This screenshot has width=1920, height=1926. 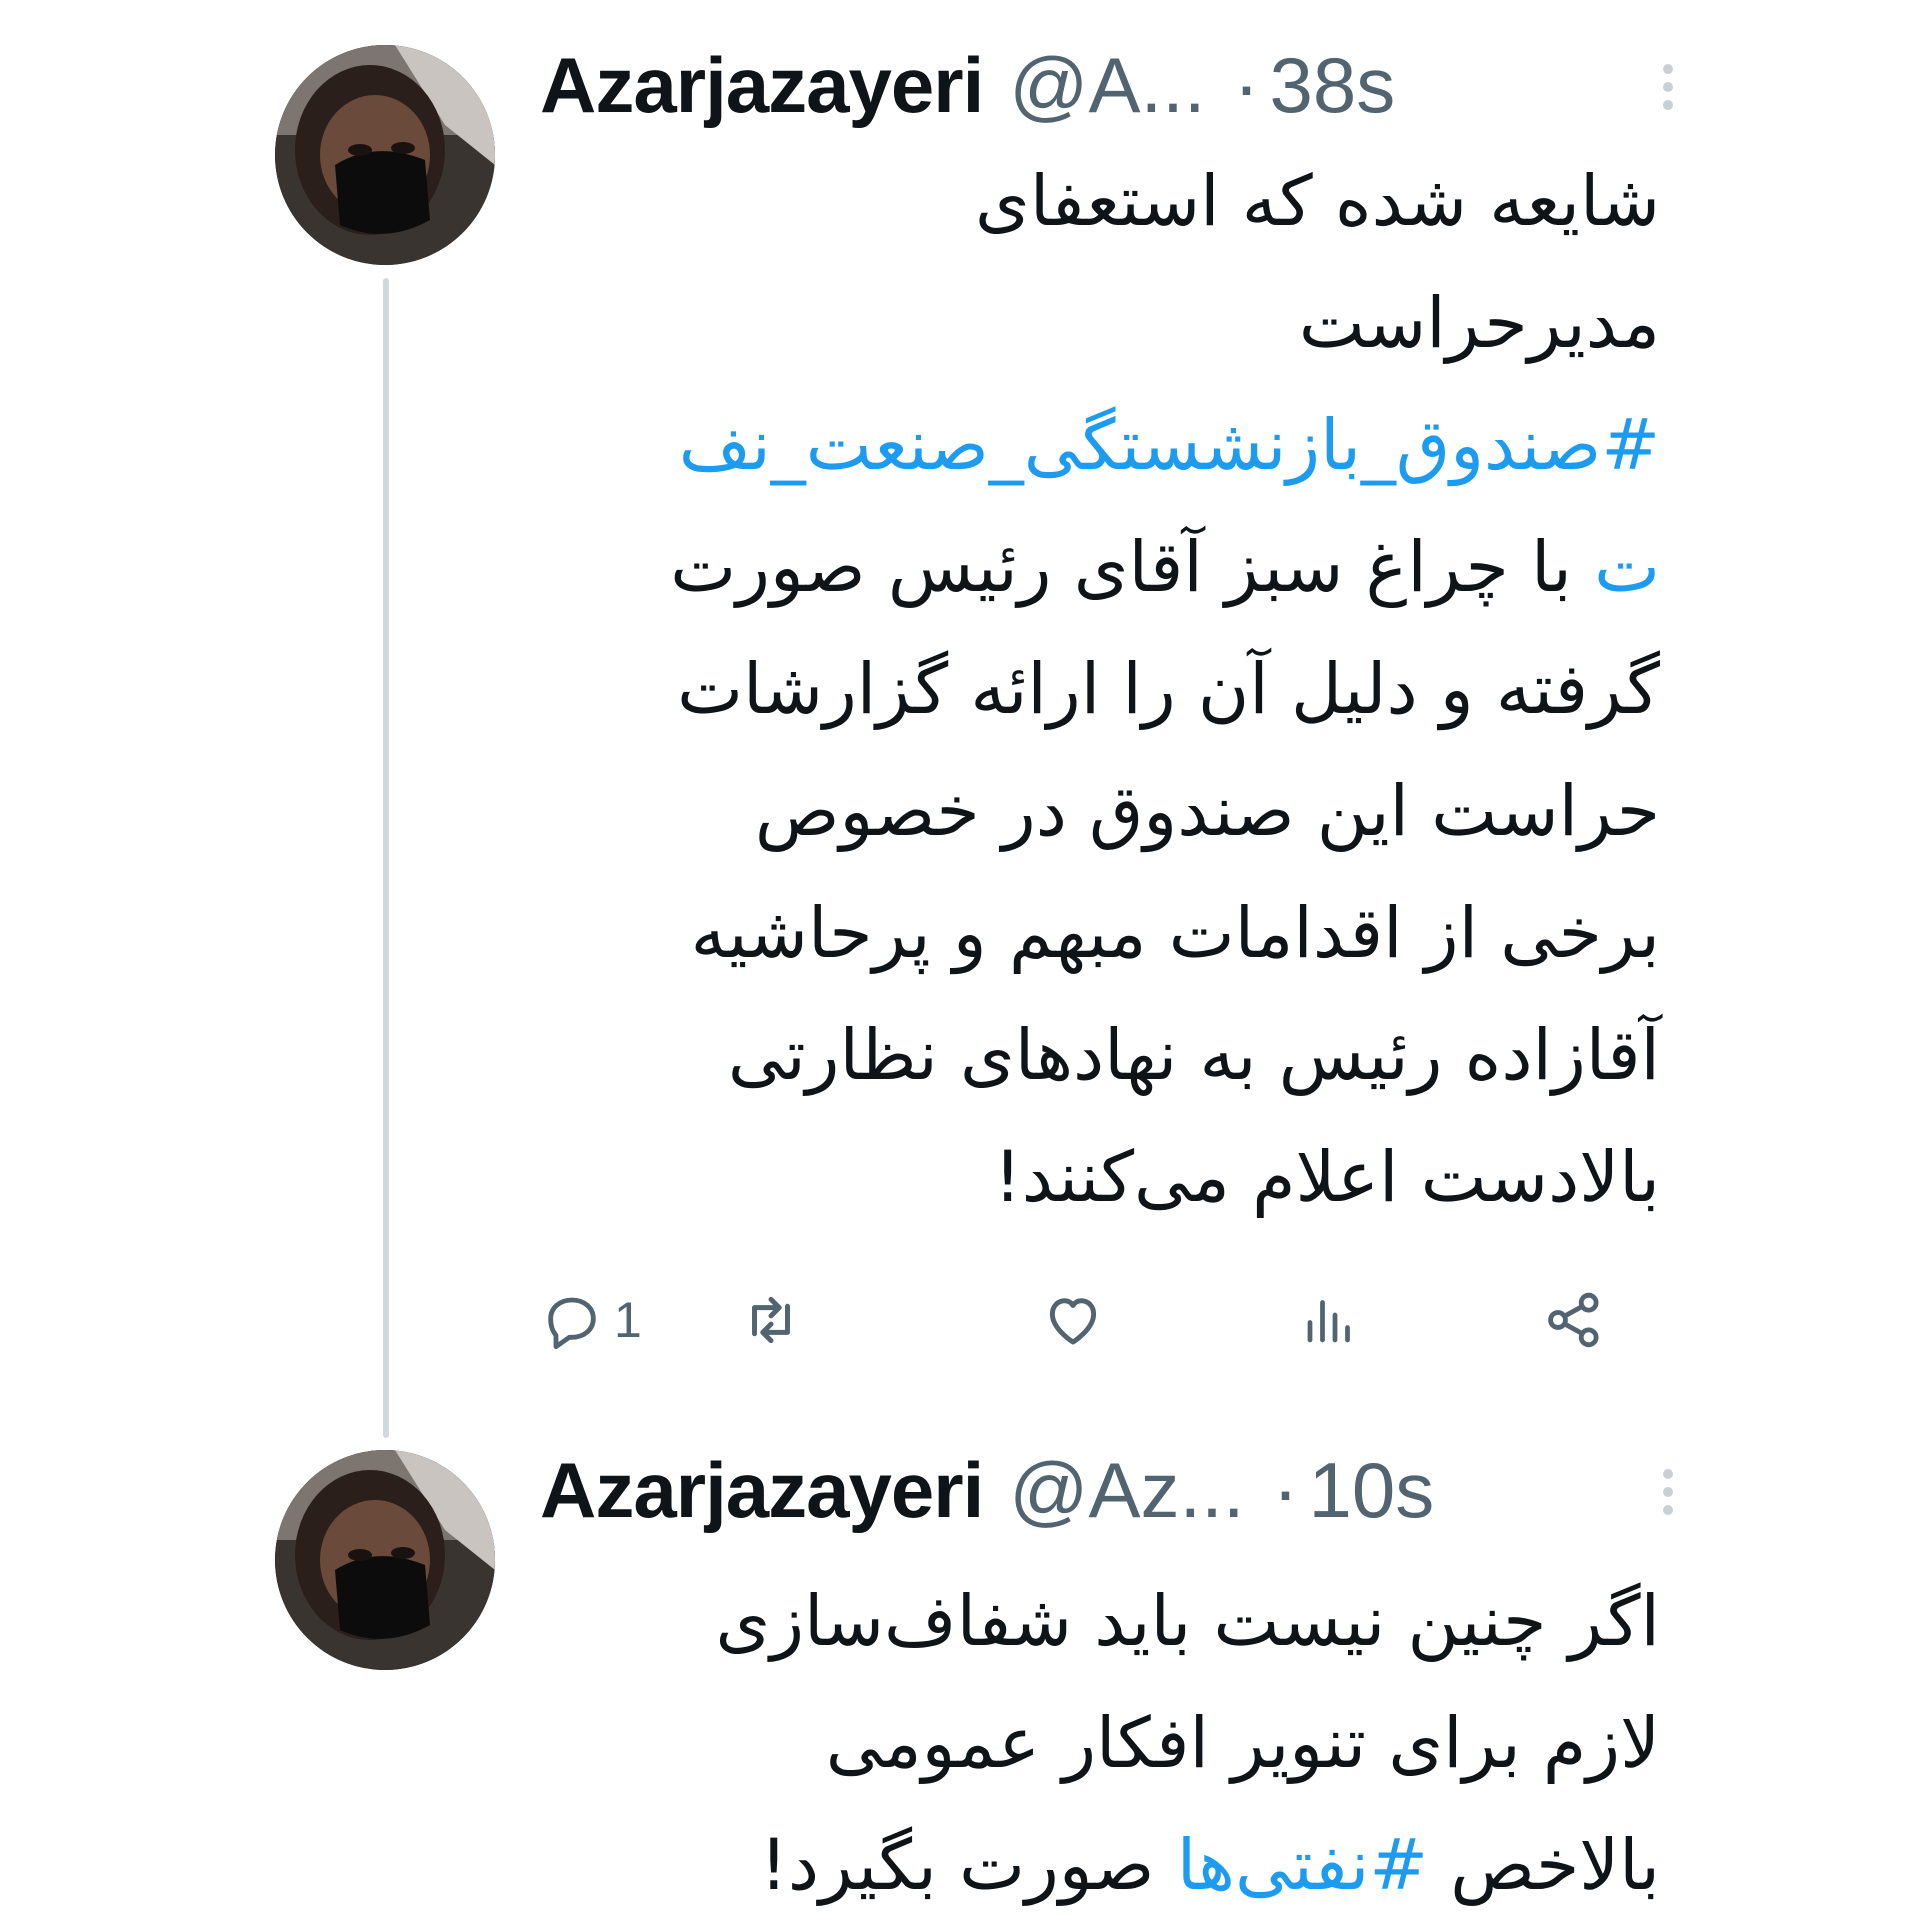 I want to click on tweet-text-line: آقازاده رئیس به نهادهای نظارتی, so click(x=1193, y=1055).